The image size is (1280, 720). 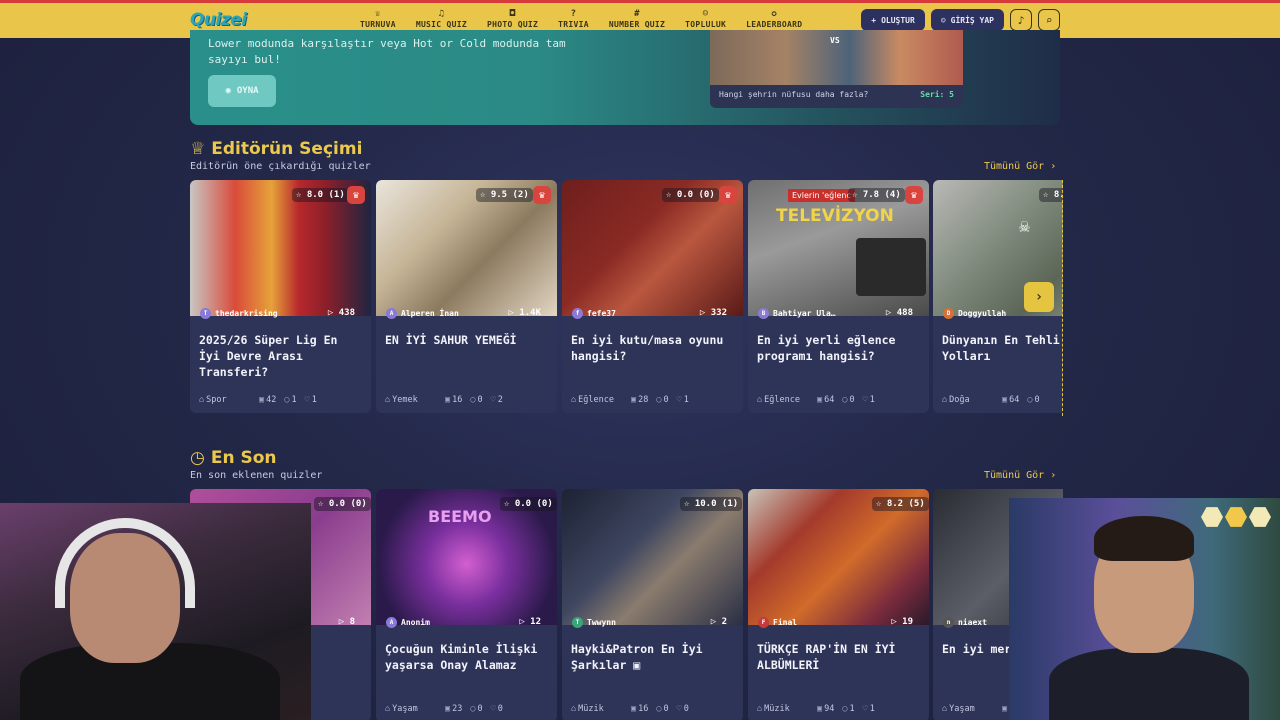 What do you see at coordinates (1020, 475) in the screenshot?
I see `latest-see-all-link: Tümünü Gör ›` at bounding box center [1020, 475].